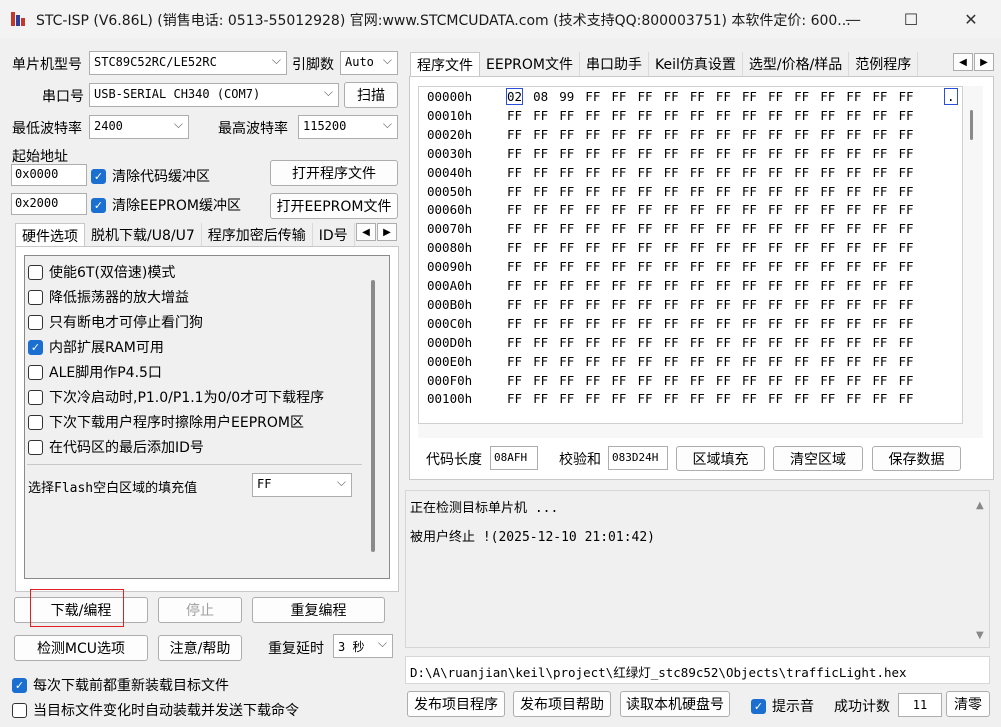 The image size is (1001, 727). What do you see at coordinates (371, 95) in the screenshot?
I see `scan-button: 扫描` at bounding box center [371, 95].